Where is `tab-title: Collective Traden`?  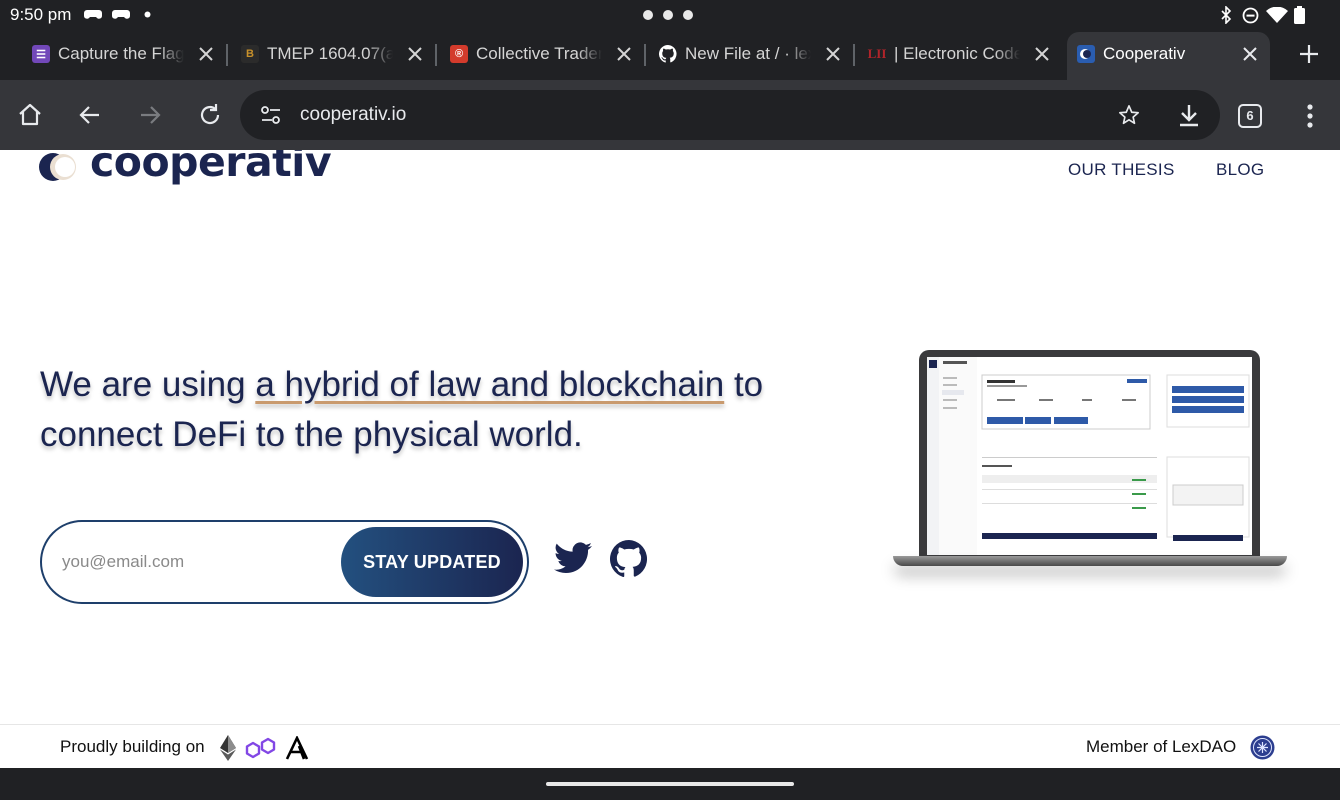 tab-title: Collective Traden is located at coordinates (539, 53).